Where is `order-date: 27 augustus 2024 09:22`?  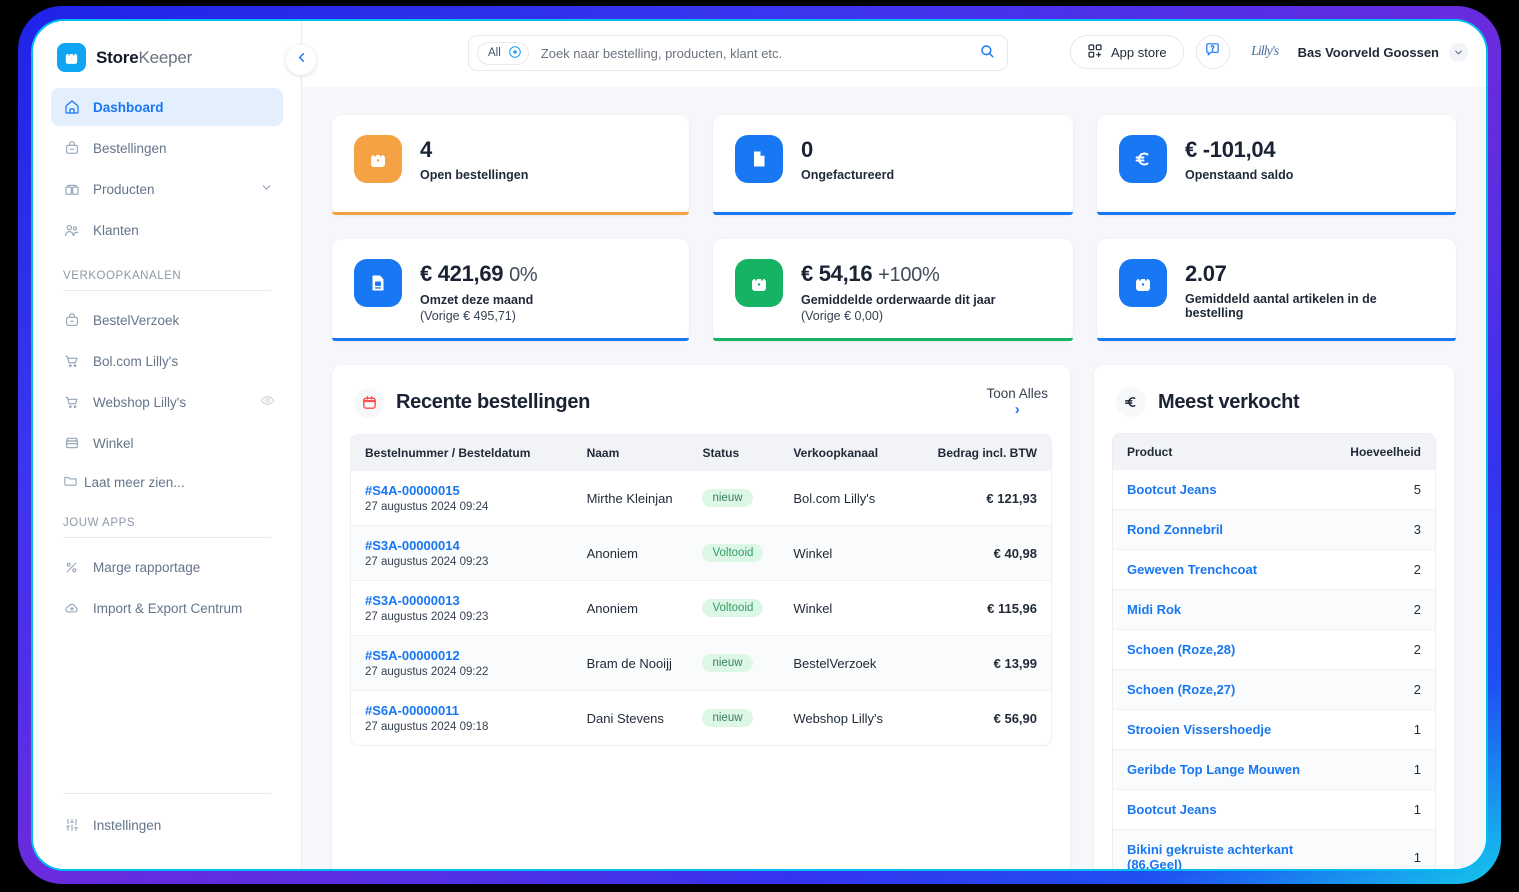
order-date: 27 augustus 2024 09:22 is located at coordinates (427, 672).